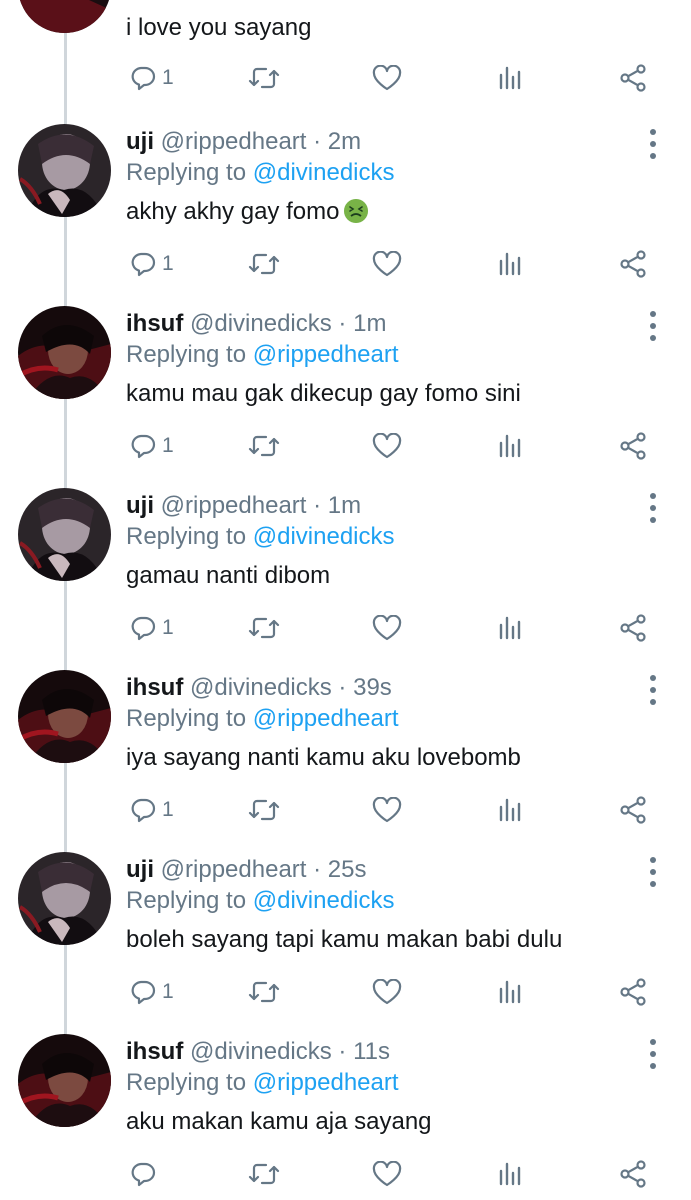 The width and height of the screenshot is (691, 1200). I want to click on tweet-text-content: kamu mau gak dikecup gay fomo sini, so click(323, 393).